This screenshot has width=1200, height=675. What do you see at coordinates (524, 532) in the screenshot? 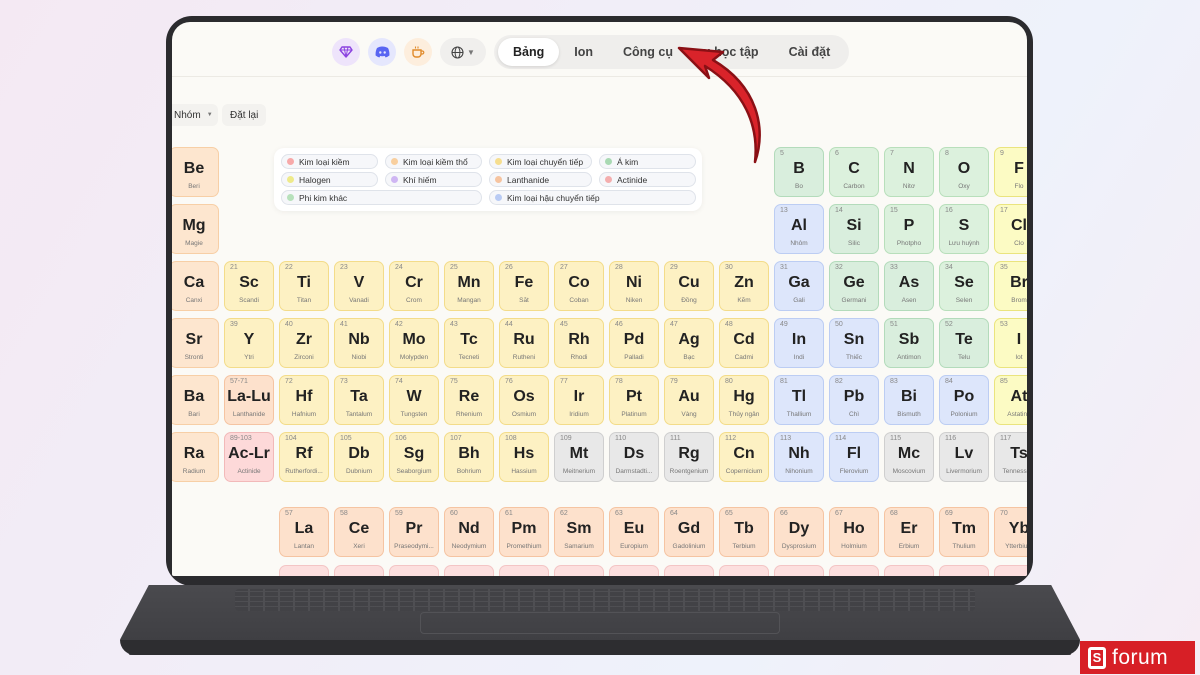
I see `element-cell-pm: 61 Pm Promethium` at bounding box center [524, 532].